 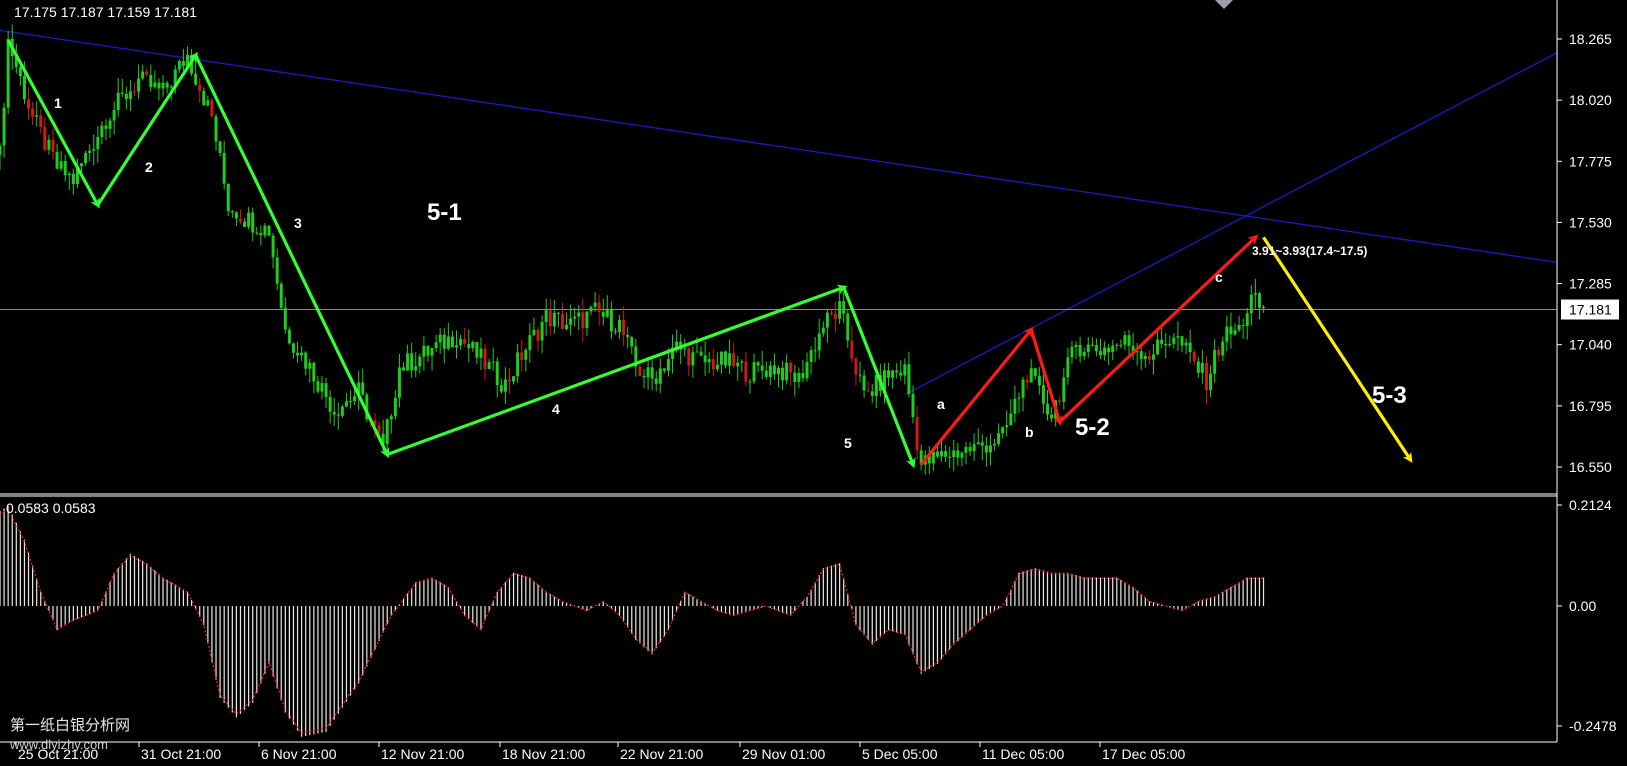 I want to click on wave-label-1: 1, so click(x=58, y=103).